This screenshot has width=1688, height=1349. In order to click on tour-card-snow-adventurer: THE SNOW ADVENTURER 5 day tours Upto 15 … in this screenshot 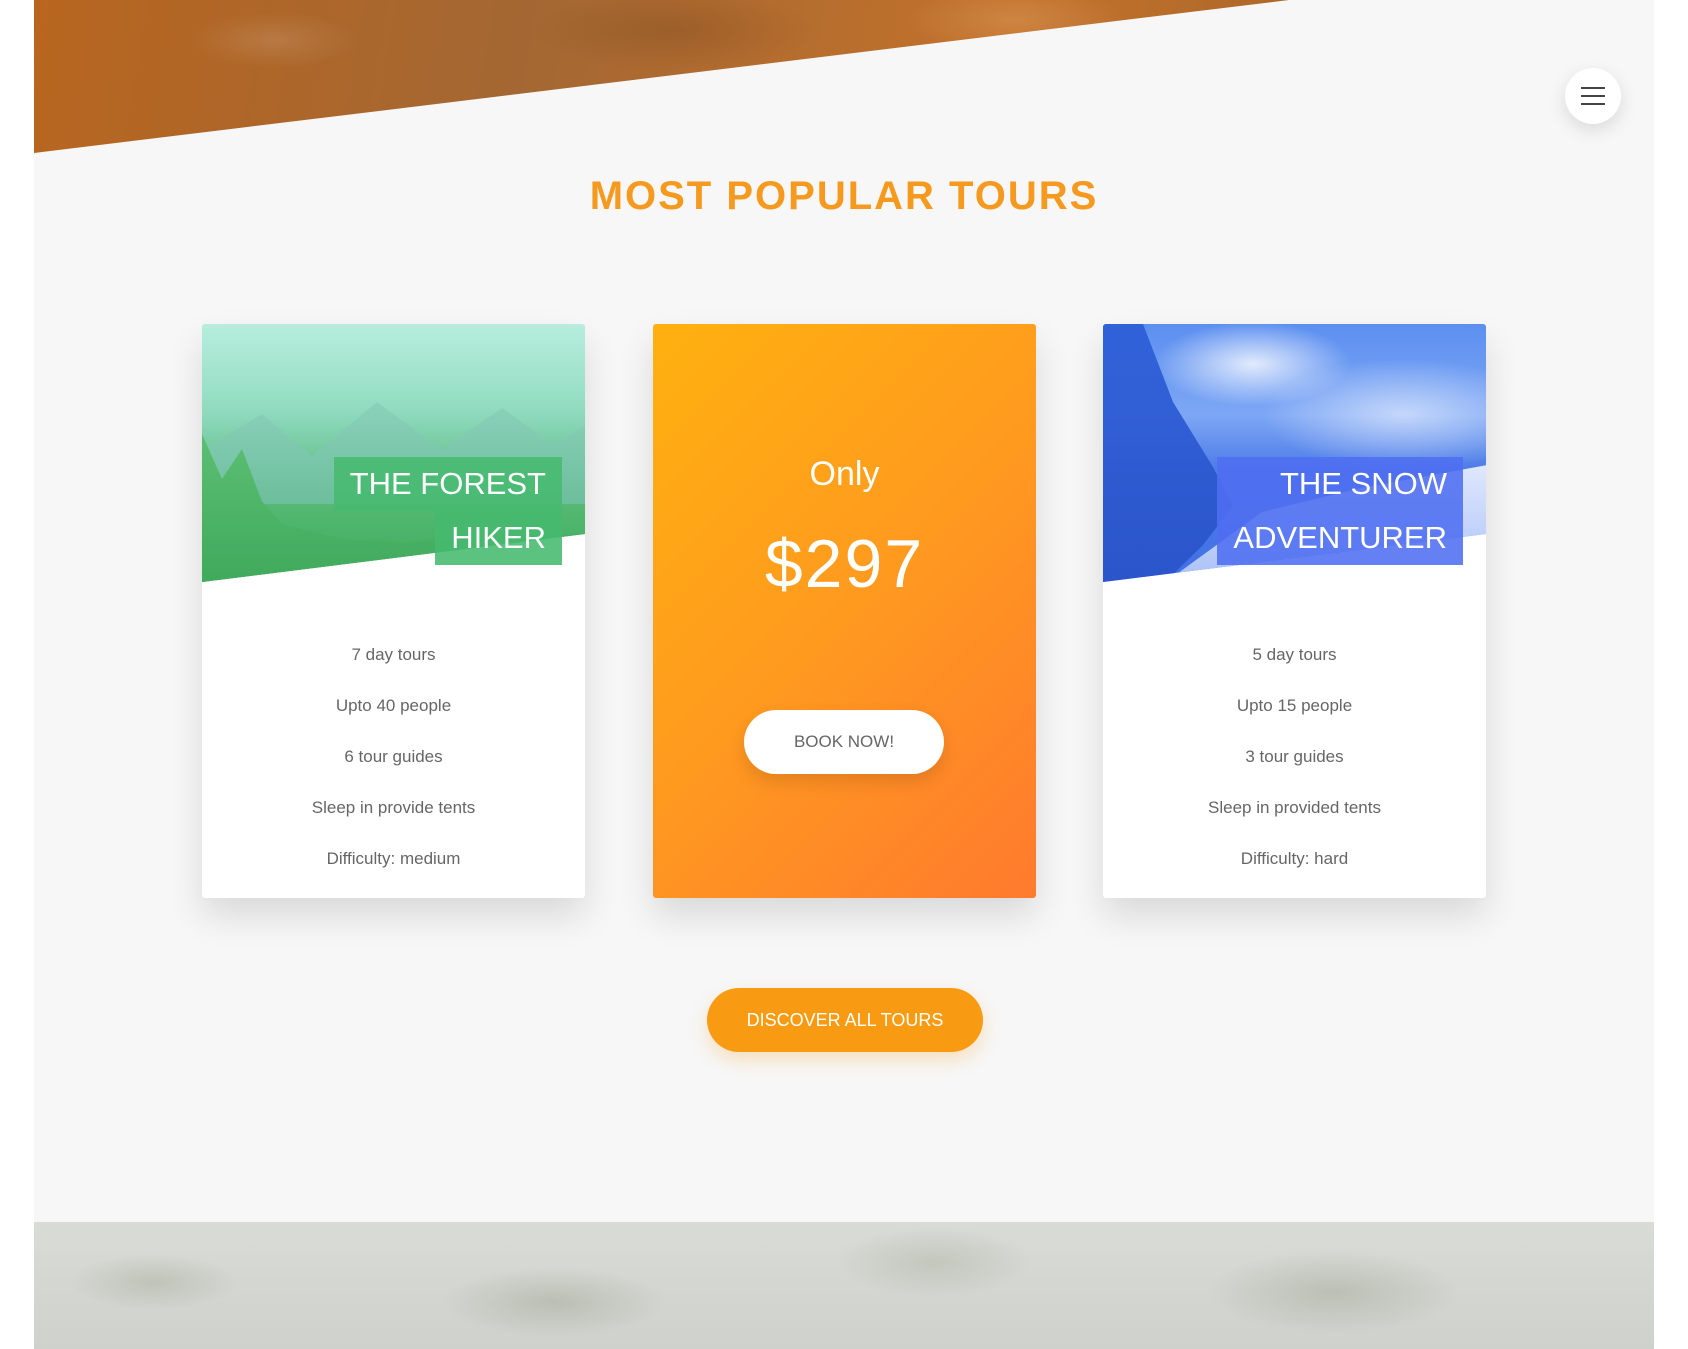, I will do `click(1294, 611)`.